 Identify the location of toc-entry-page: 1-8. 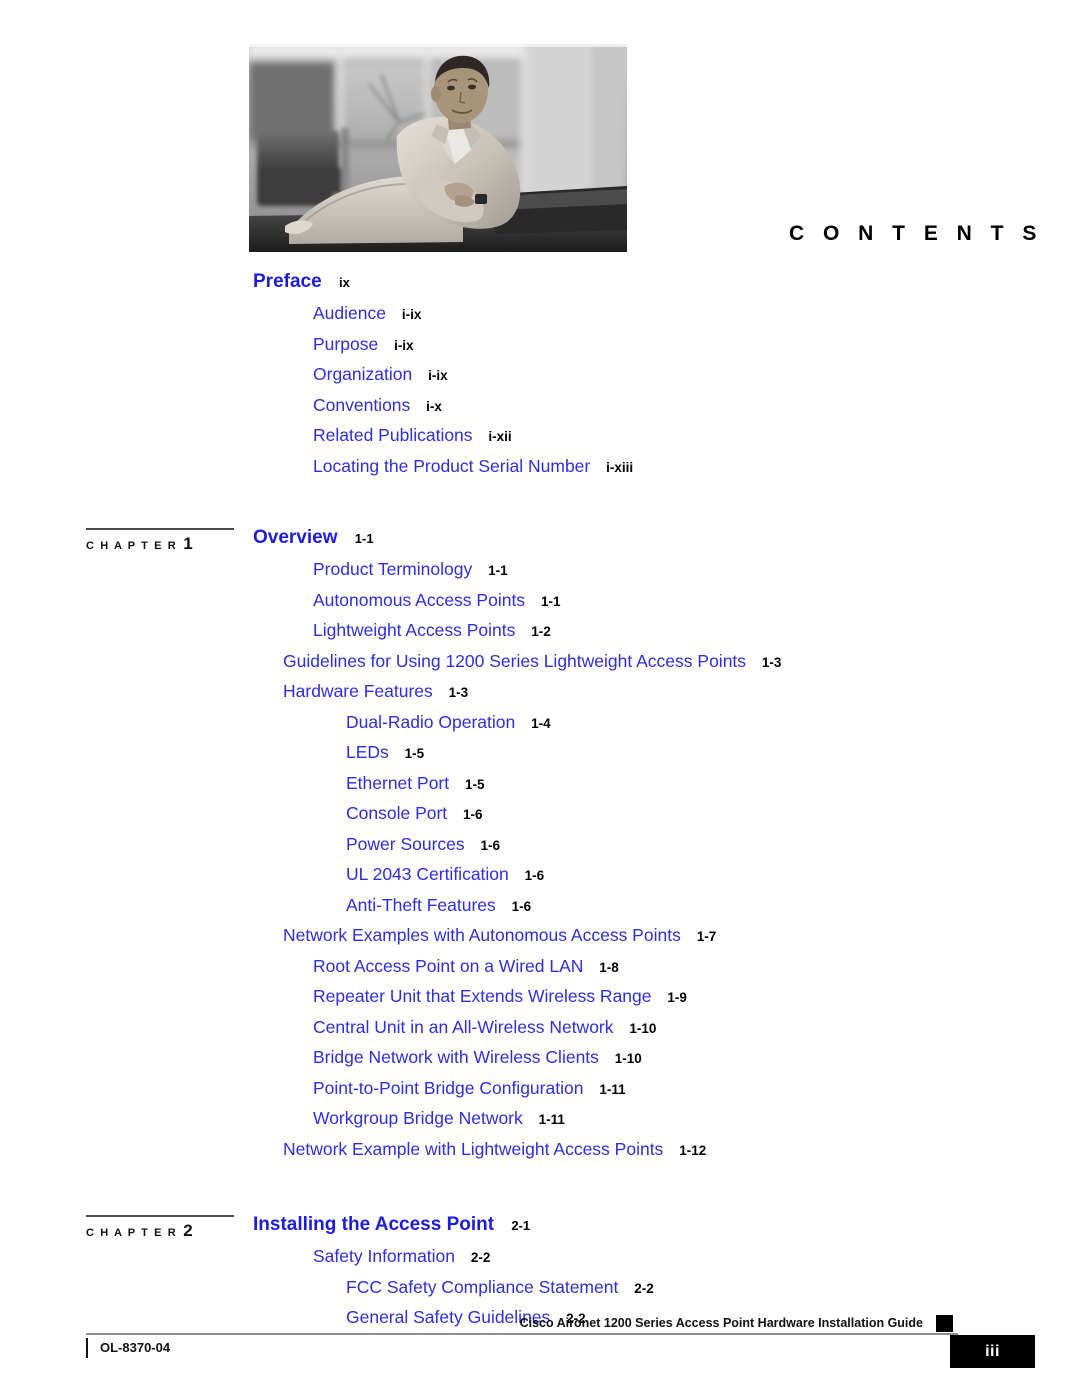
(609, 967).